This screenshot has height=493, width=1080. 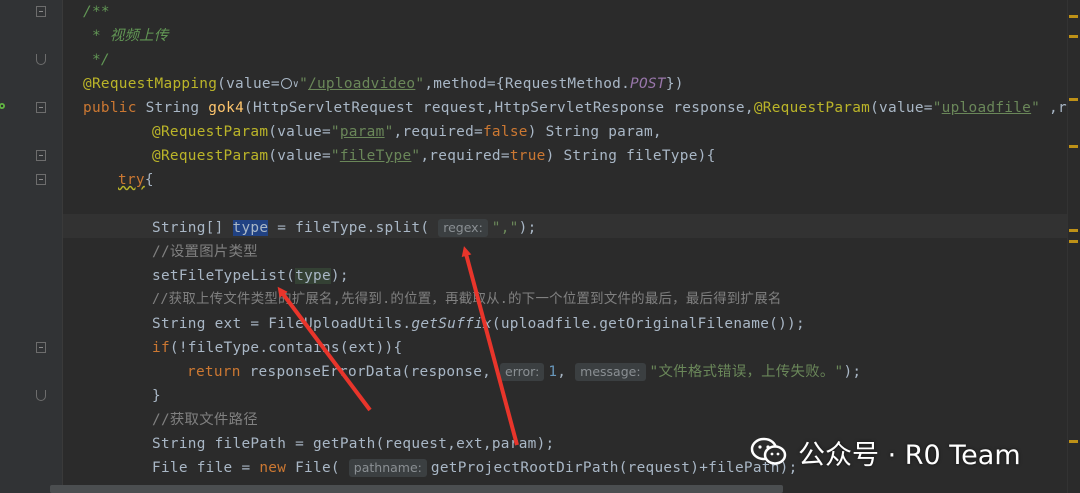 What do you see at coordinates (909, 455) in the screenshot?
I see `watermark-text: 公众号 · R0 Team` at bounding box center [909, 455].